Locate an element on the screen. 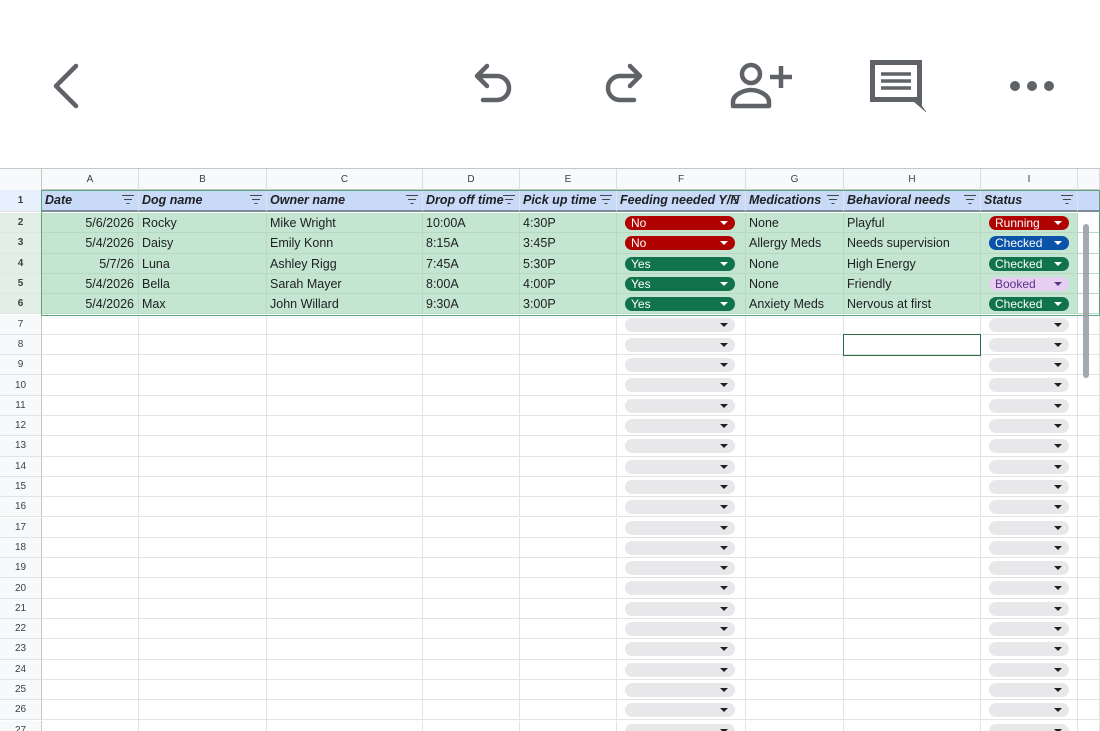 The height and width of the screenshot is (731, 1100). date-cell: 5/6/2026 is located at coordinates (90, 223).